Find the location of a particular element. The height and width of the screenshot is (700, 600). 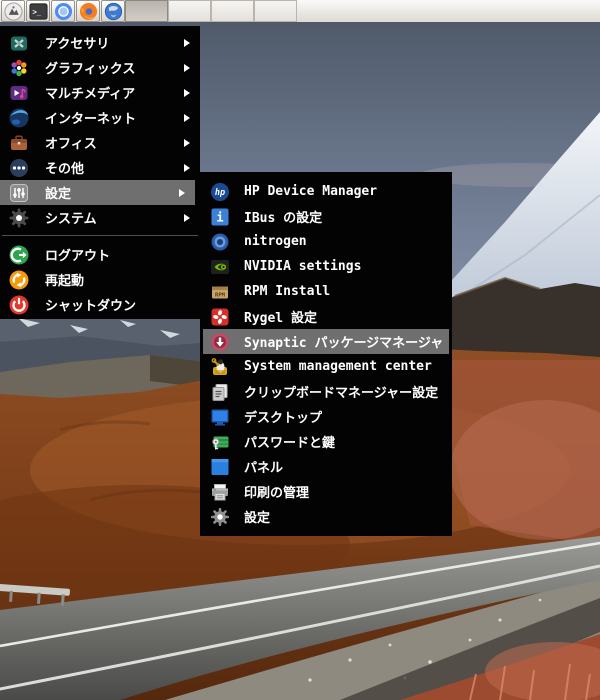

chromium-icon is located at coordinates (63, 11).